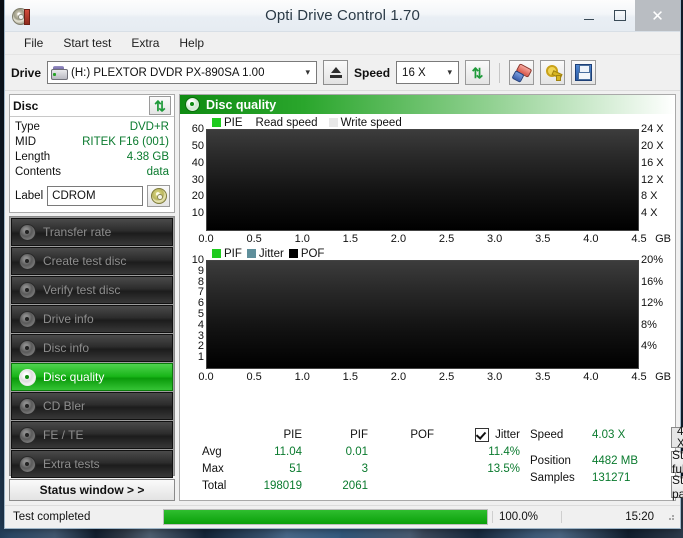  Describe the element at coordinates (336, 72) in the screenshot. I see `eject-button` at that location.